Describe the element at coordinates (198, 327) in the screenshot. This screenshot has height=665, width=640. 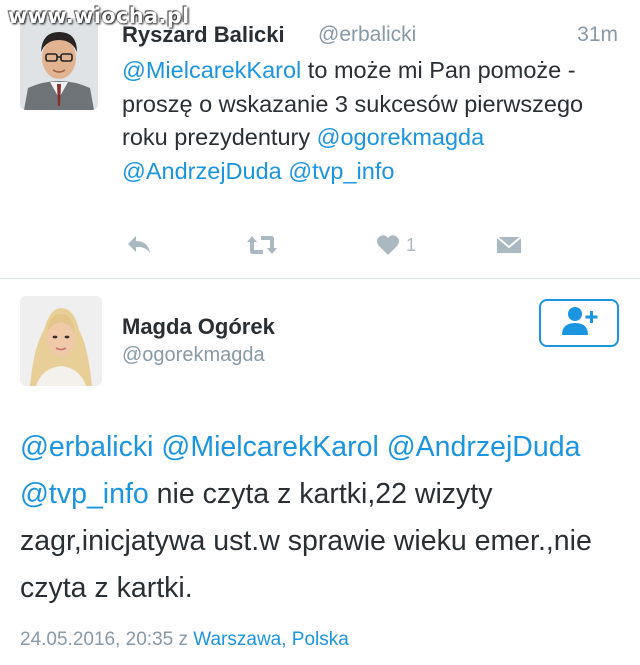
I see `author-name: Magda Ogórek` at that location.